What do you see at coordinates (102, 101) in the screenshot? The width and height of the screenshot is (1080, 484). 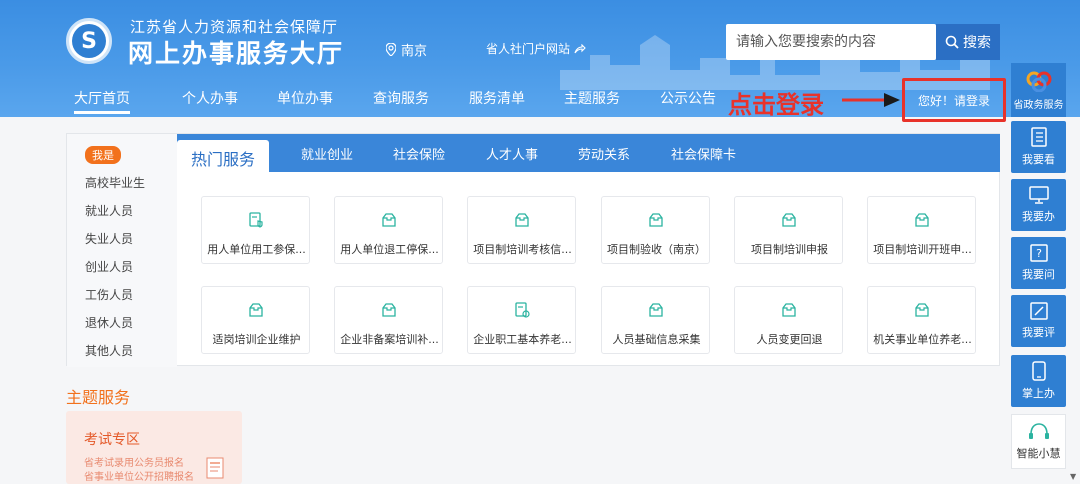 I see `nav-home: 大厅首页` at bounding box center [102, 101].